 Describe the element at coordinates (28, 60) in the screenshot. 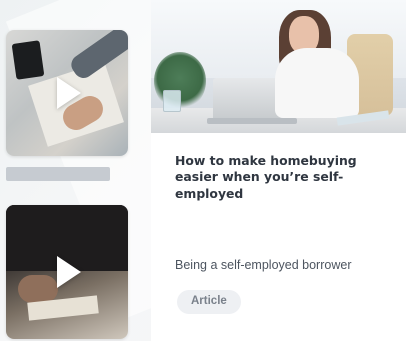

I see `tablet-image` at that location.